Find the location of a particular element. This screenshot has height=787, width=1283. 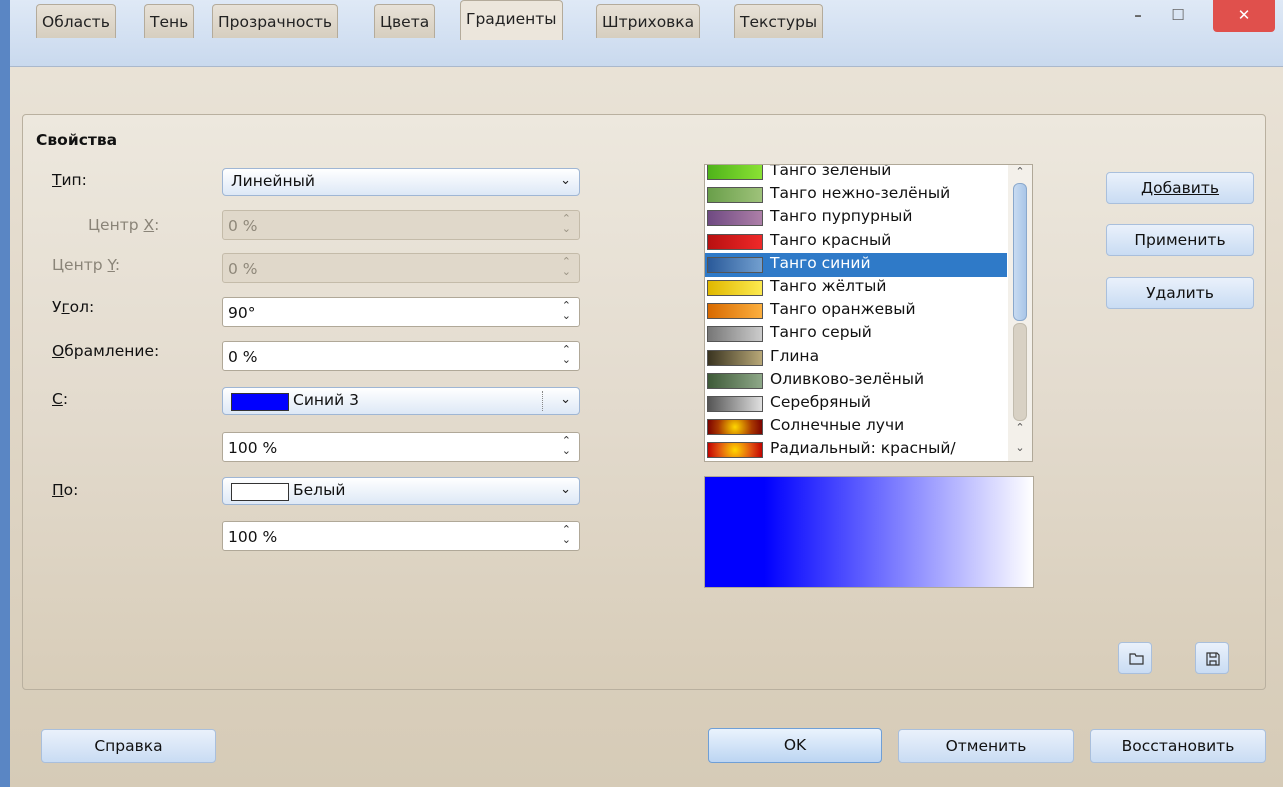

tab-bitmaps: Текстуры is located at coordinates (779, 21).